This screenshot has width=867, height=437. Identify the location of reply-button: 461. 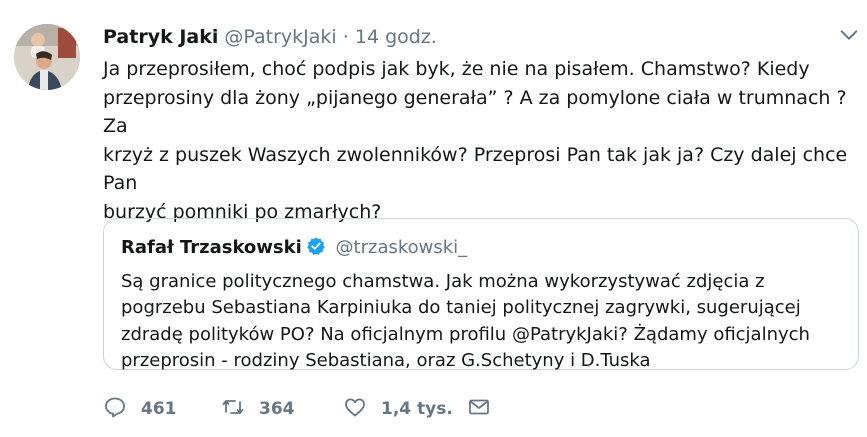
(140, 409).